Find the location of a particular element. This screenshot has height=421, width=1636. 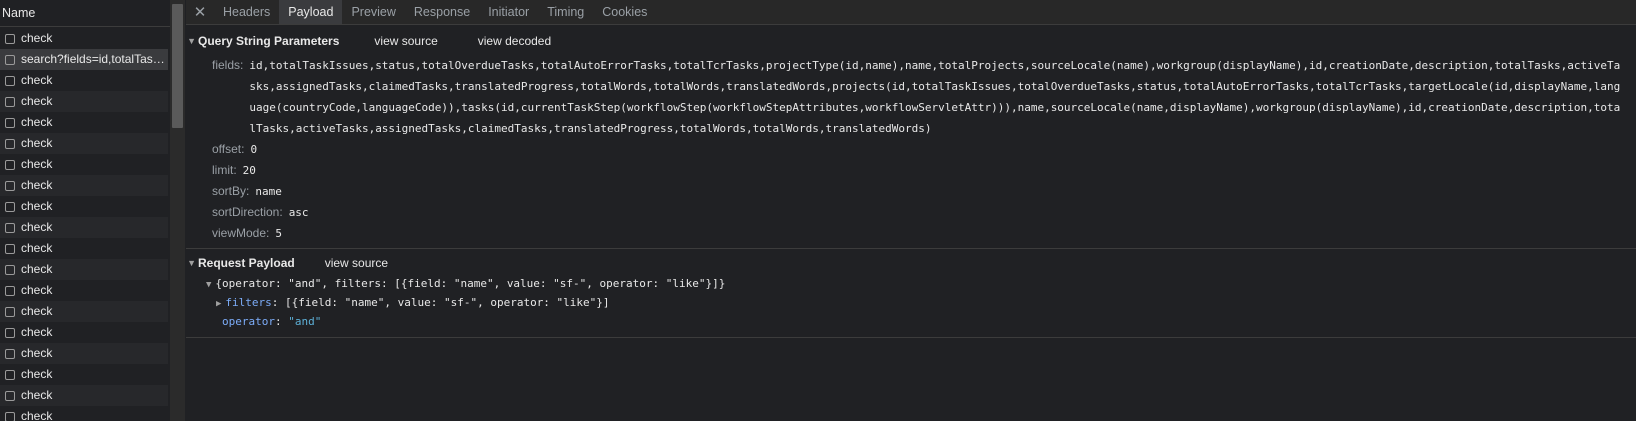

section-divider is located at coordinates (911, 248).